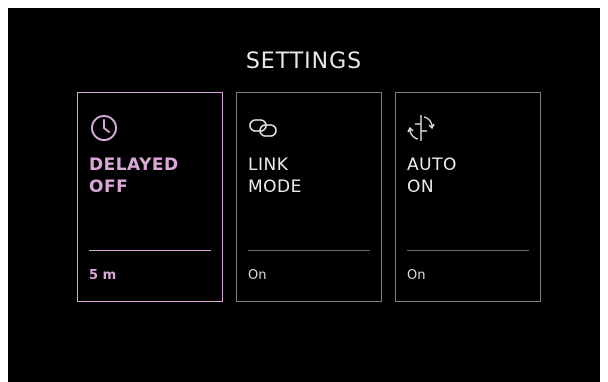  I want to click on card-label: LINK MODE, so click(275, 176).